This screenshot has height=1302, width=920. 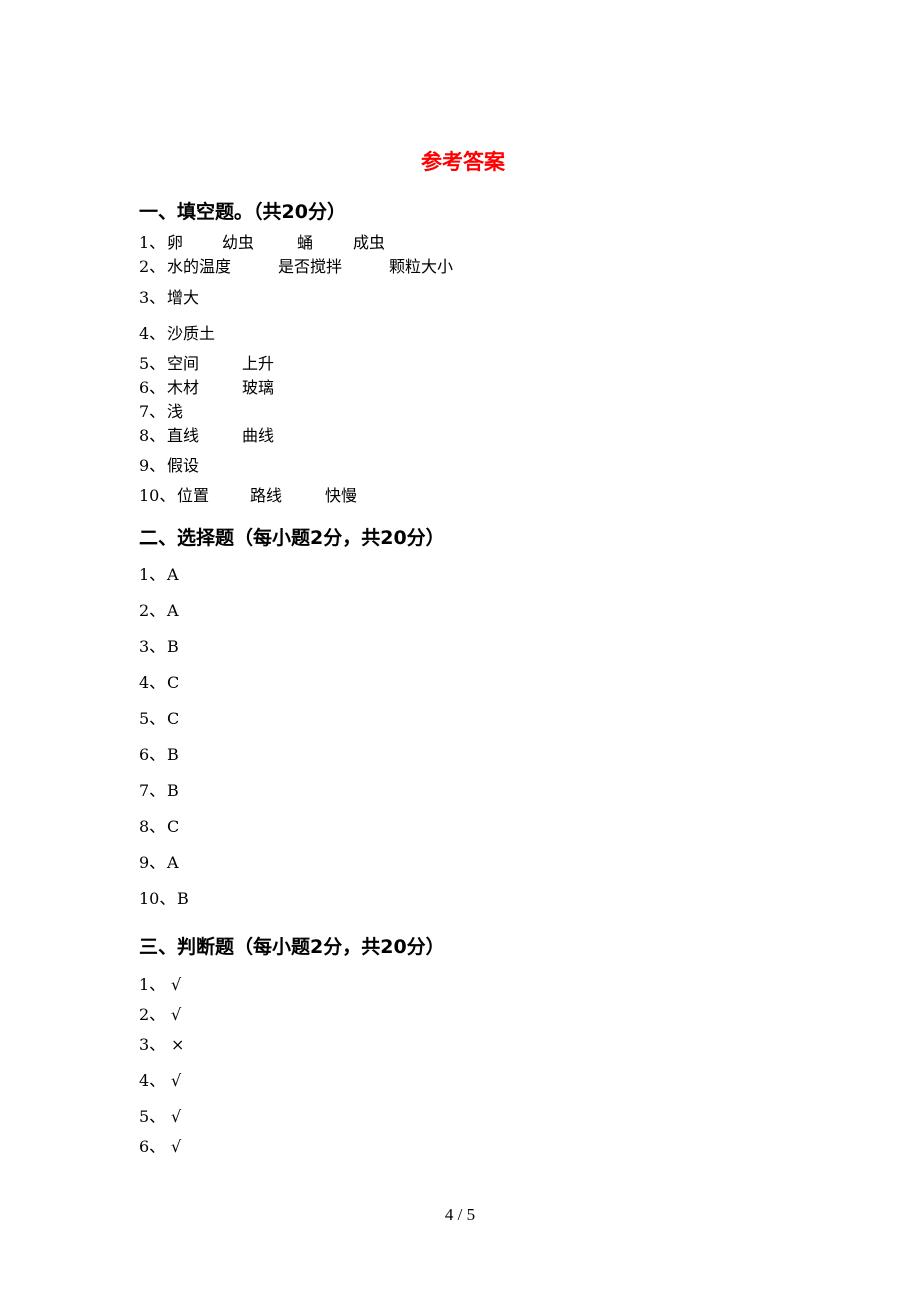 I want to click on section-heading-fill-in: 一、填空题。（共20分）, so click(x=242, y=212).